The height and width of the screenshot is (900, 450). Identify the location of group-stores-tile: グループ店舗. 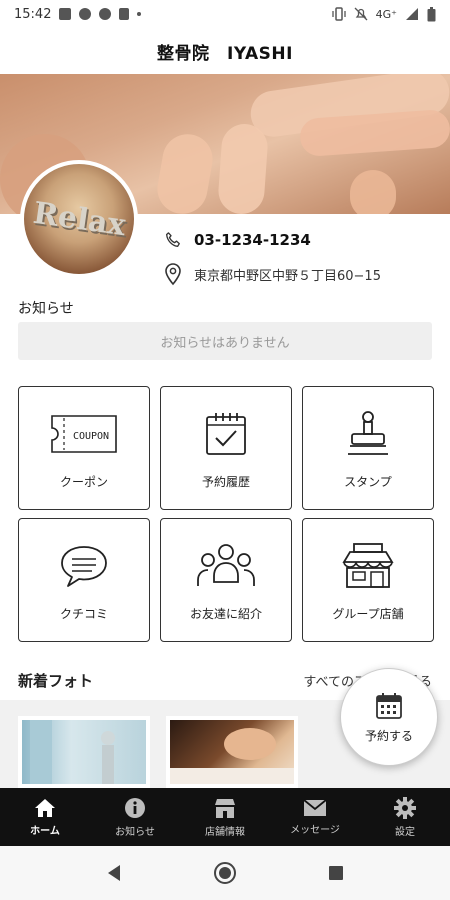
(368, 580).